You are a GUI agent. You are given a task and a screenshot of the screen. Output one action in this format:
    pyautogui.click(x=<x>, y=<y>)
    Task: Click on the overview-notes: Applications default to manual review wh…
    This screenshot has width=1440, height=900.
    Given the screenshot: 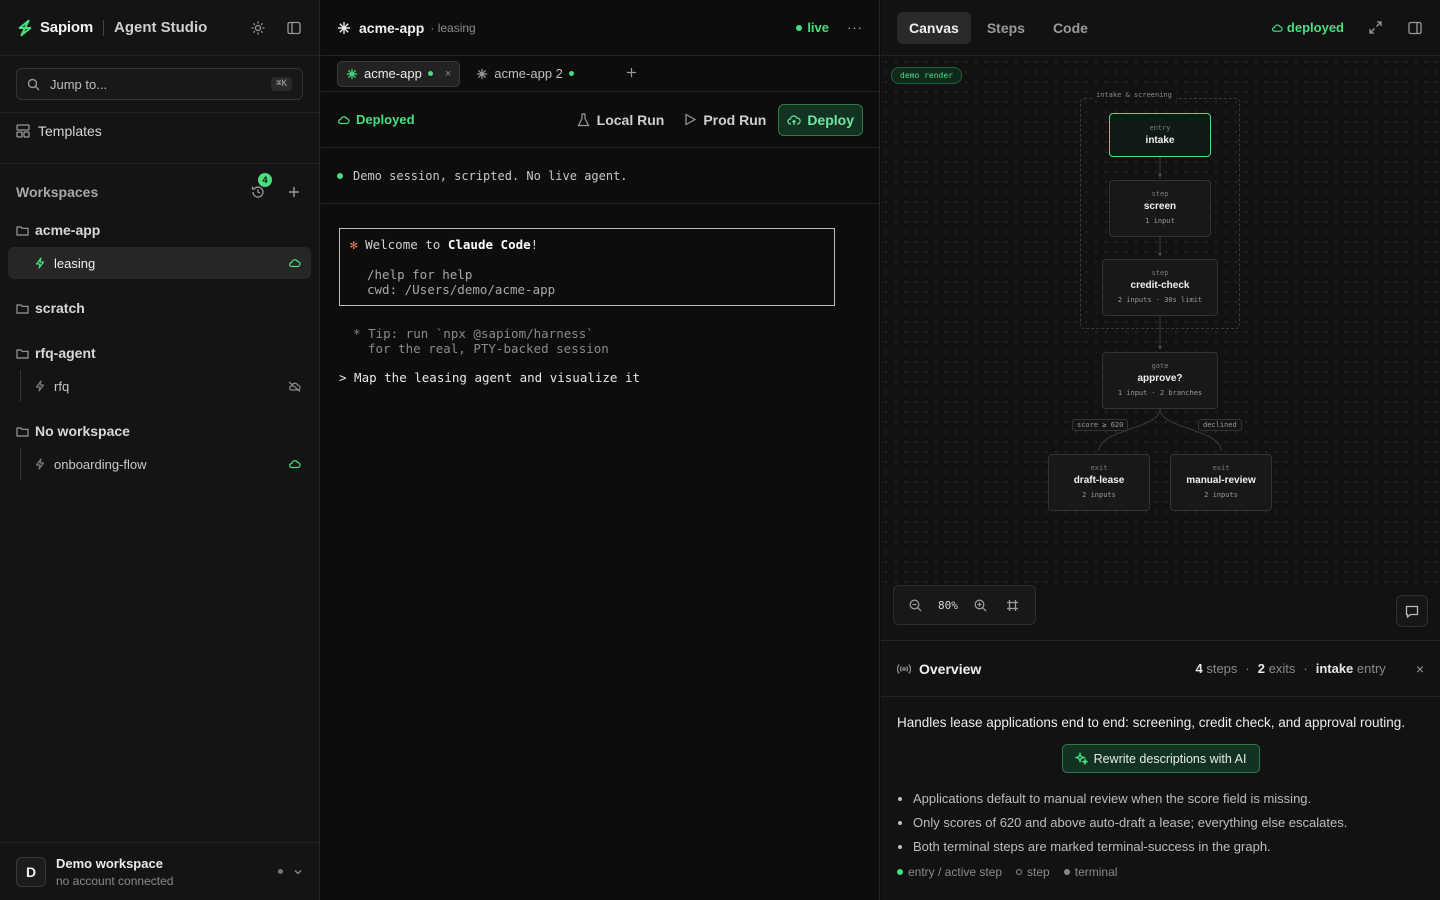 What is the action you would take?
    pyautogui.click(x=1160, y=823)
    